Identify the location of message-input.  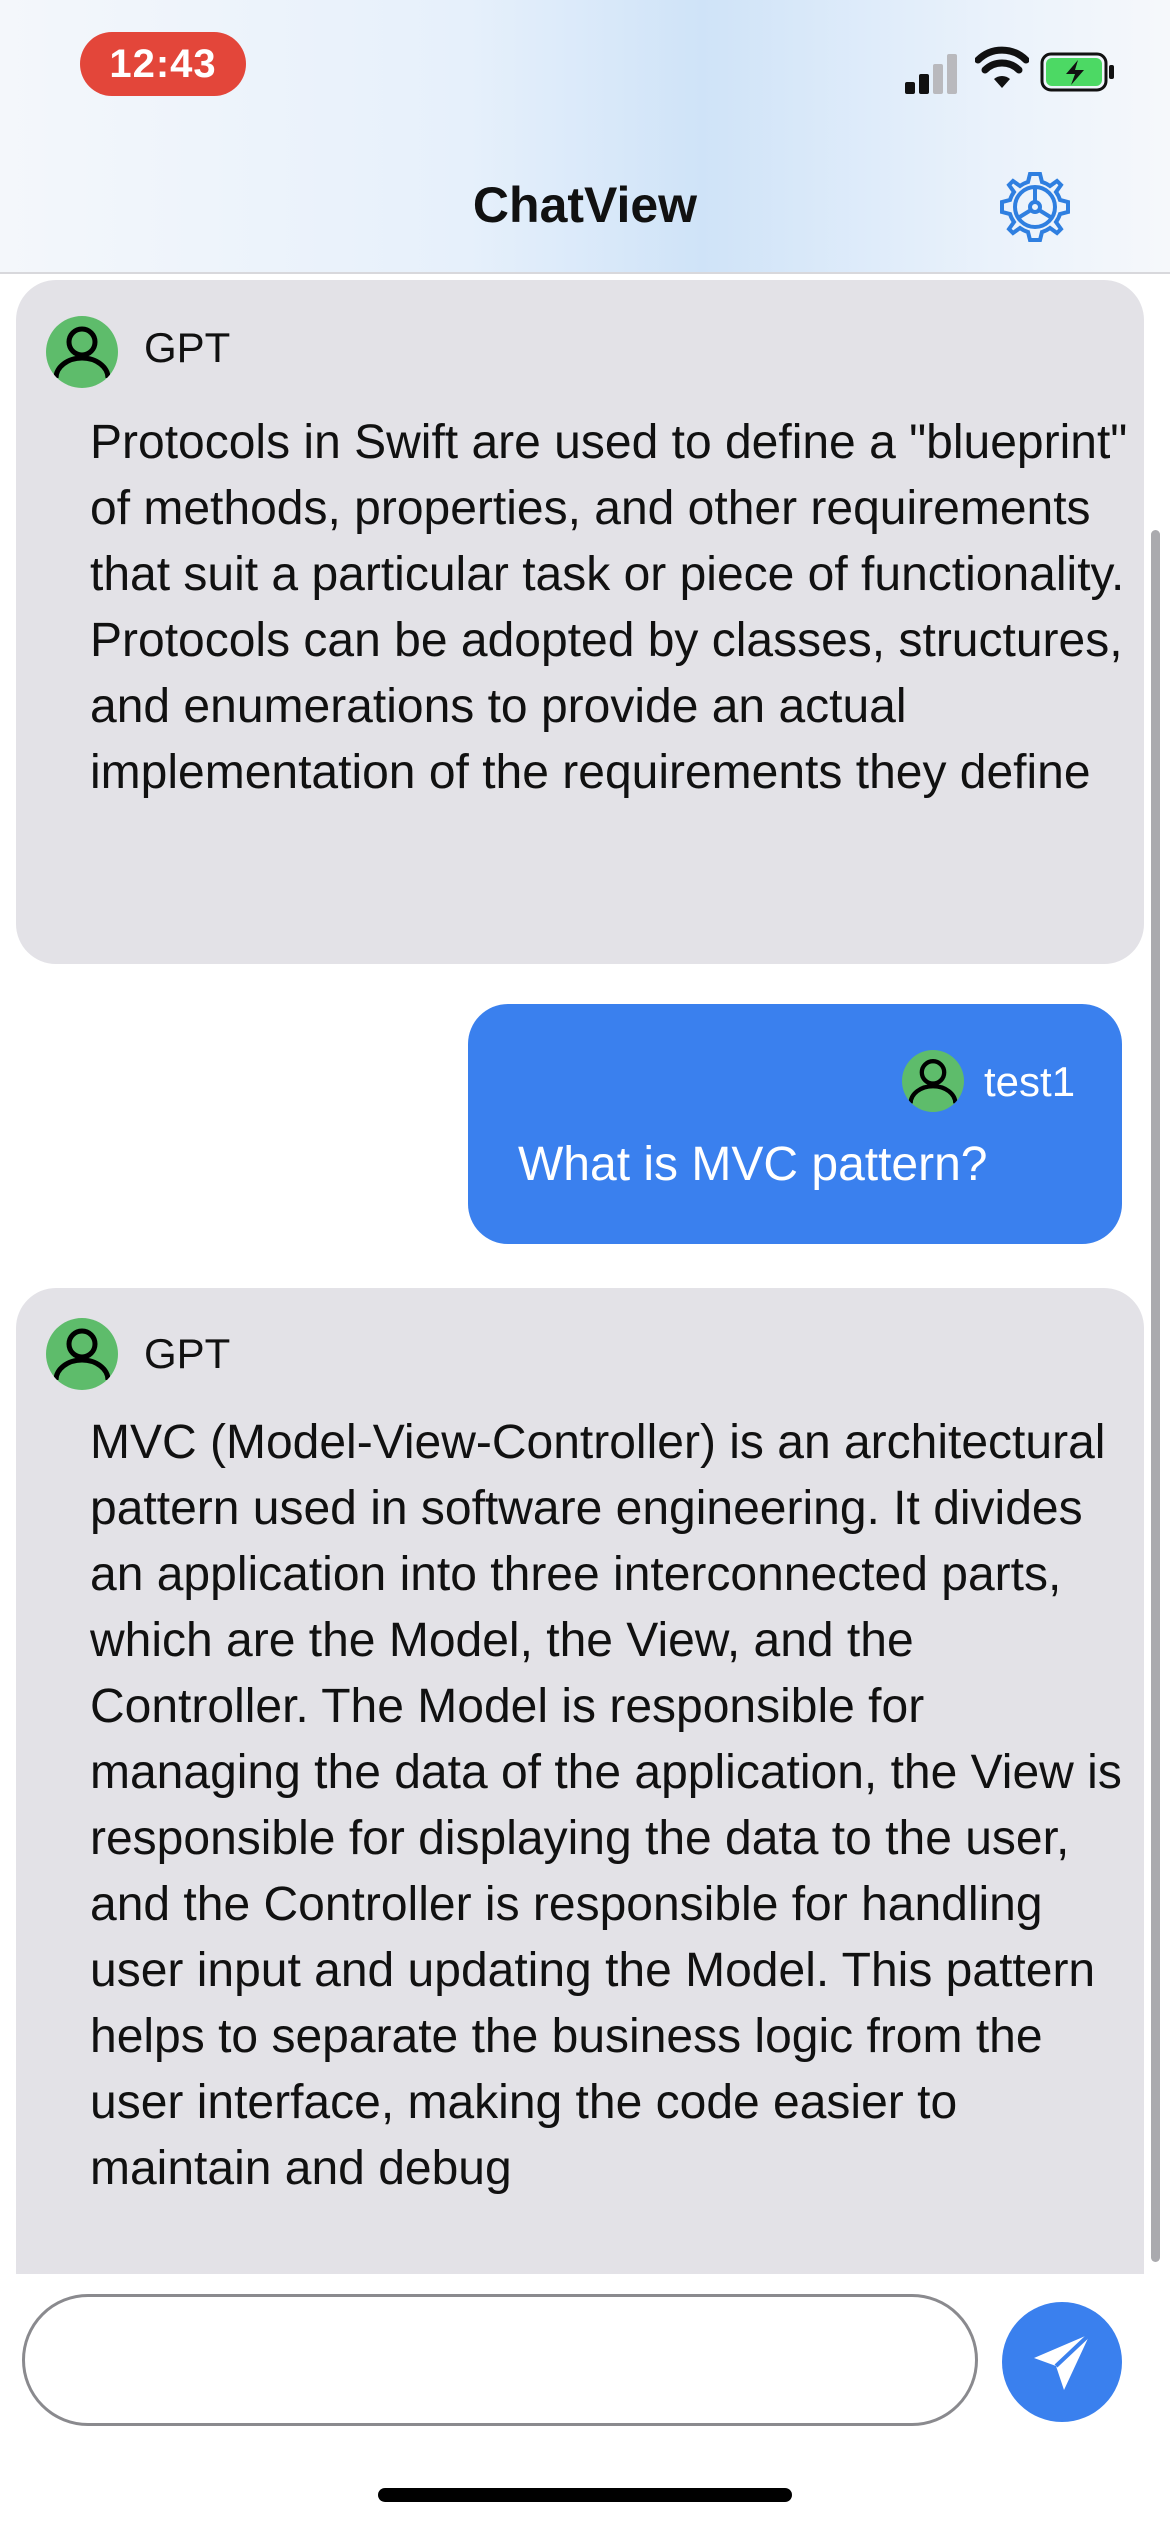
(500, 2360).